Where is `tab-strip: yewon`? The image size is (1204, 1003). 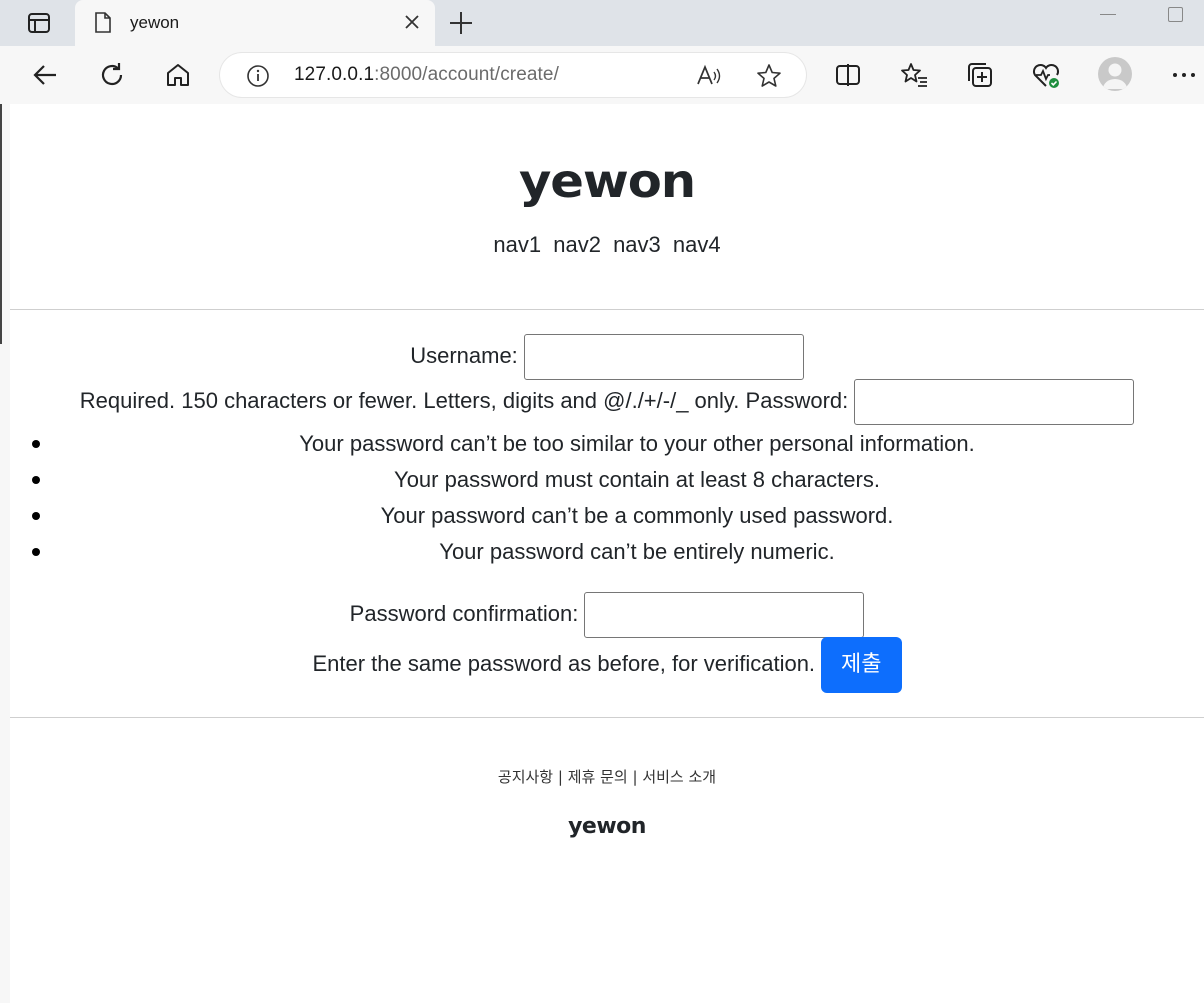 tab-strip: yewon is located at coordinates (602, 23).